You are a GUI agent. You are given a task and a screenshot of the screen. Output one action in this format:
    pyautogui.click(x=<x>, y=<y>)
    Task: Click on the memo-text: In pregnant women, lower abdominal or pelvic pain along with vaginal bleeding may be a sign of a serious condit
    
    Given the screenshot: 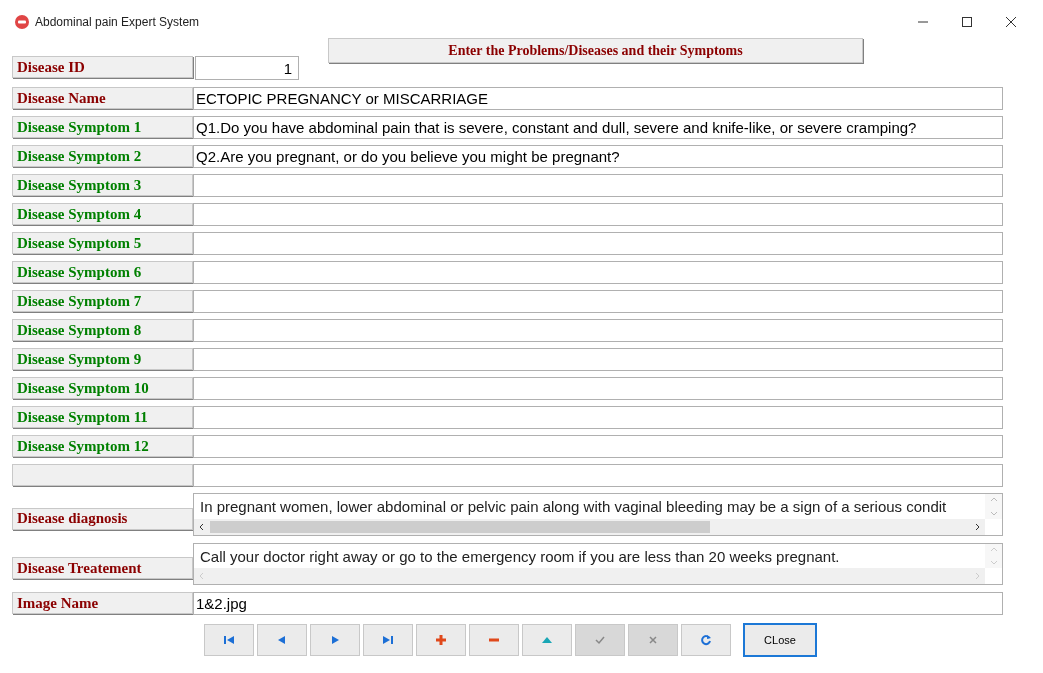 What is the action you would take?
    pyautogui.click(x=573, y=507)
    